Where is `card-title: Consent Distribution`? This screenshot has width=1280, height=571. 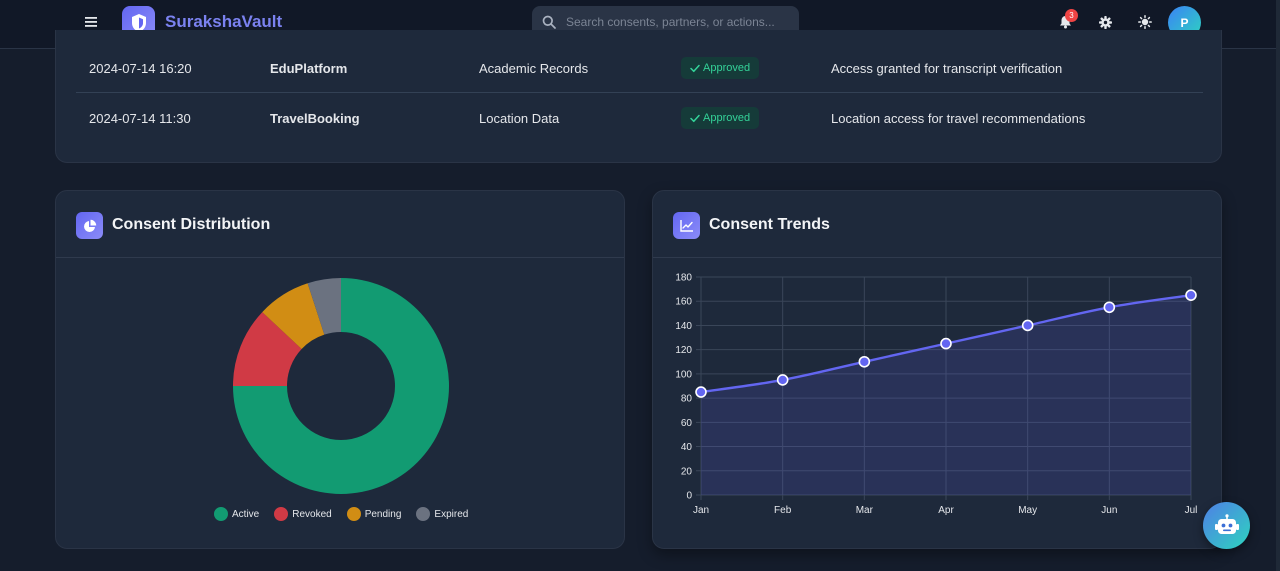
card-title: Consent Distribution is located at coordinates (191, 224).